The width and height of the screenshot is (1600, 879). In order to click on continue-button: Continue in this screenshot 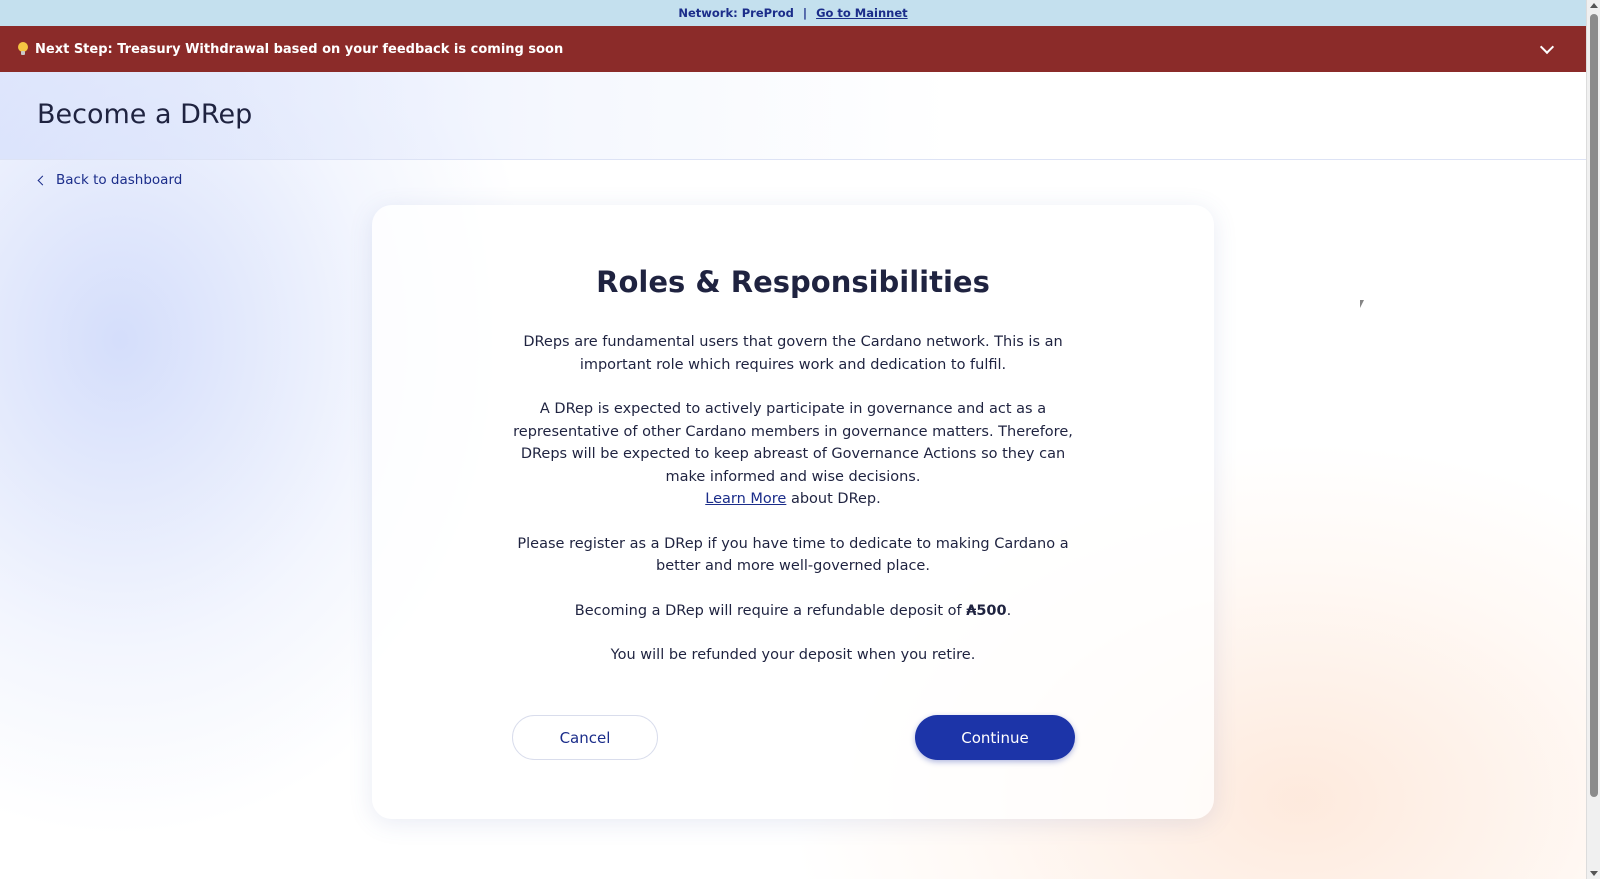, I will do `click(995, 737)`.